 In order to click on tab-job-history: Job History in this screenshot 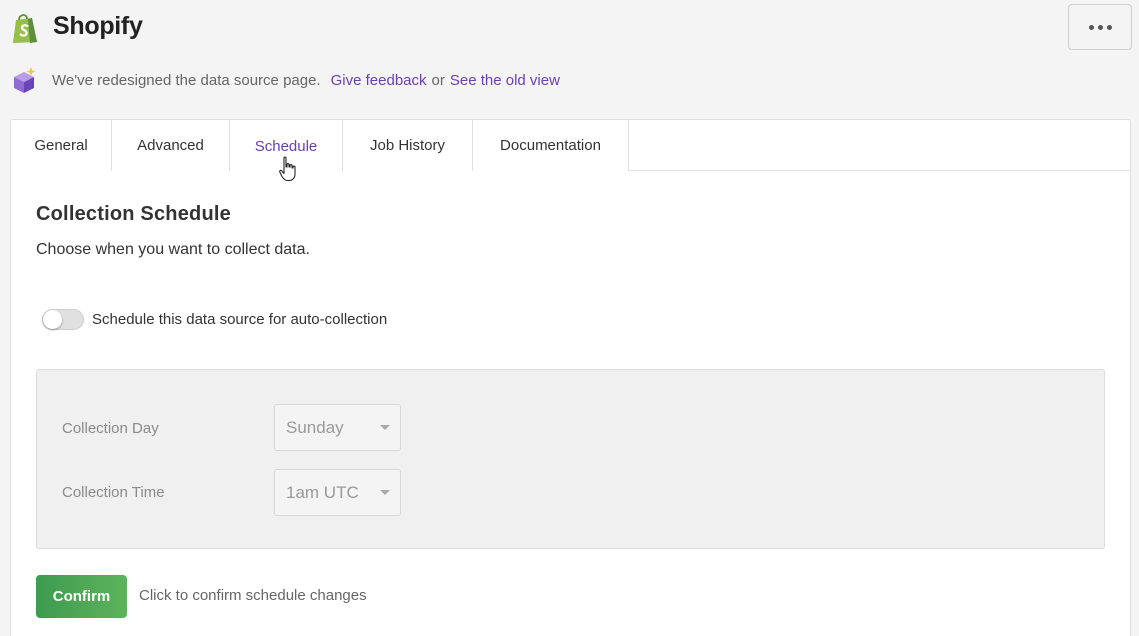, I will do `click(408, 145)`.